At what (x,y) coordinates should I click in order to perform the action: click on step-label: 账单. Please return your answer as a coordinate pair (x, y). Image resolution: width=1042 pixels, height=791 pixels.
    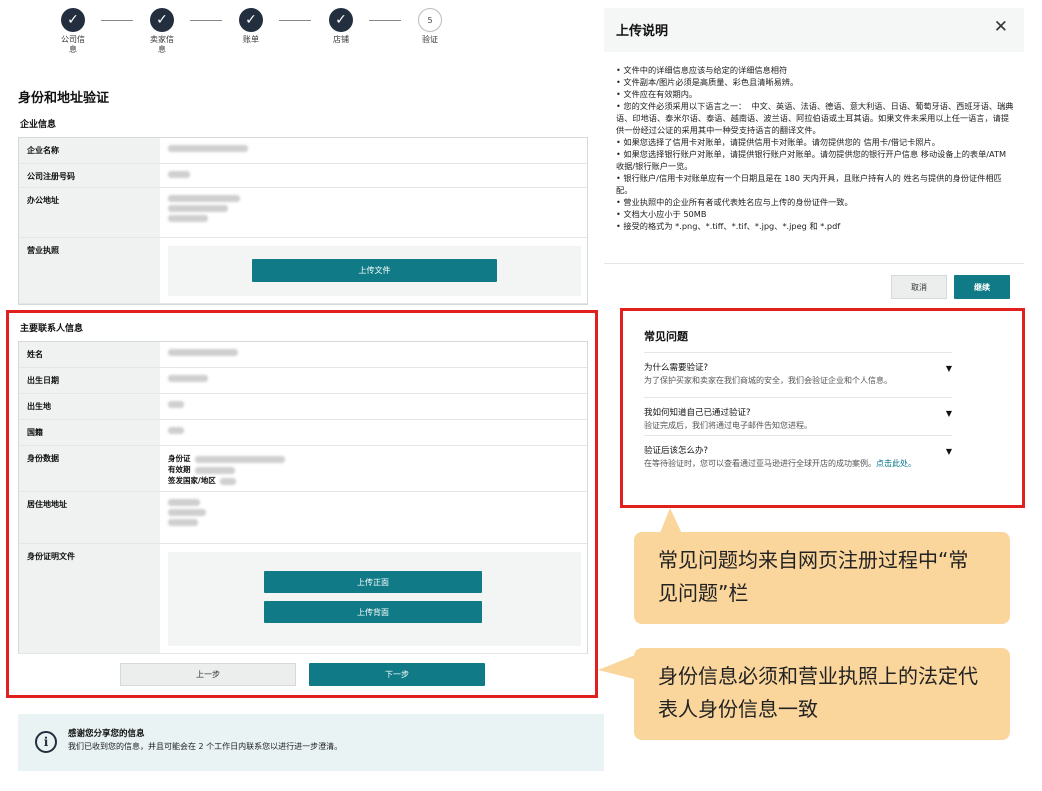
    Looking at the image, I should click on (251, 39).